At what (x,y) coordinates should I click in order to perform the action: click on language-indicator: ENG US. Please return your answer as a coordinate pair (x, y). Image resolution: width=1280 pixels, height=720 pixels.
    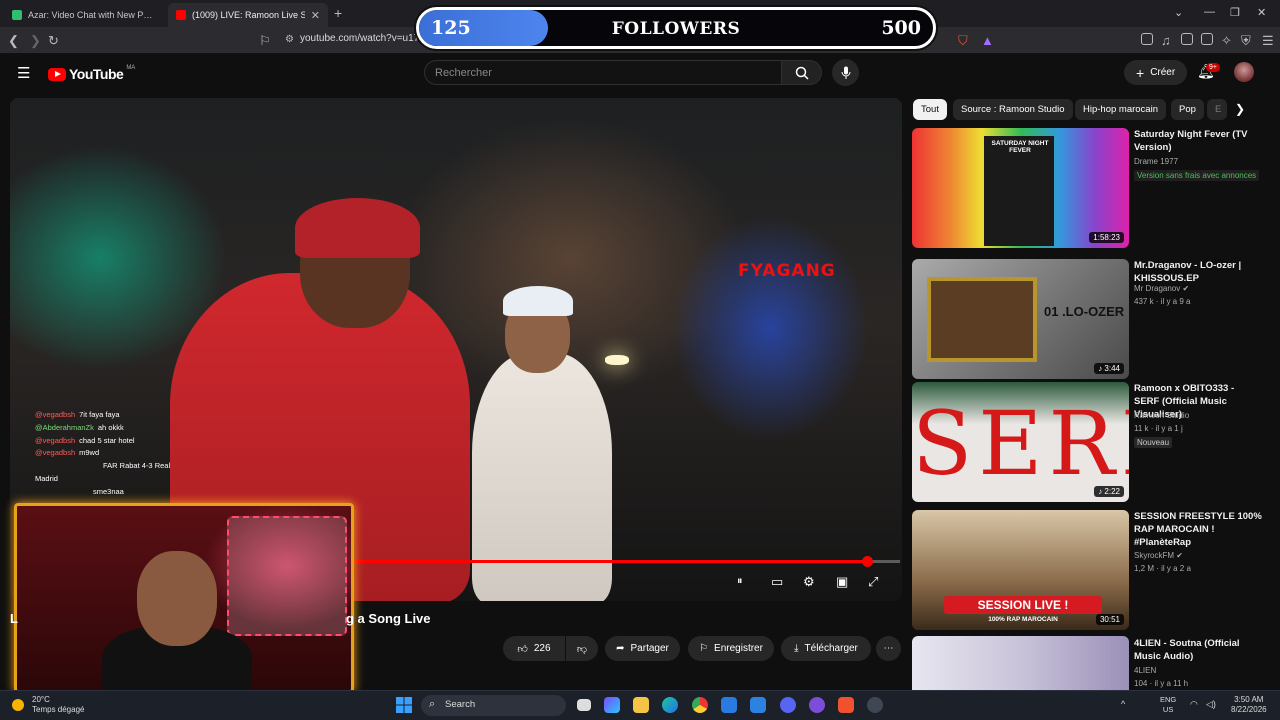
    Looking at the image, I should click on (1168, 705).